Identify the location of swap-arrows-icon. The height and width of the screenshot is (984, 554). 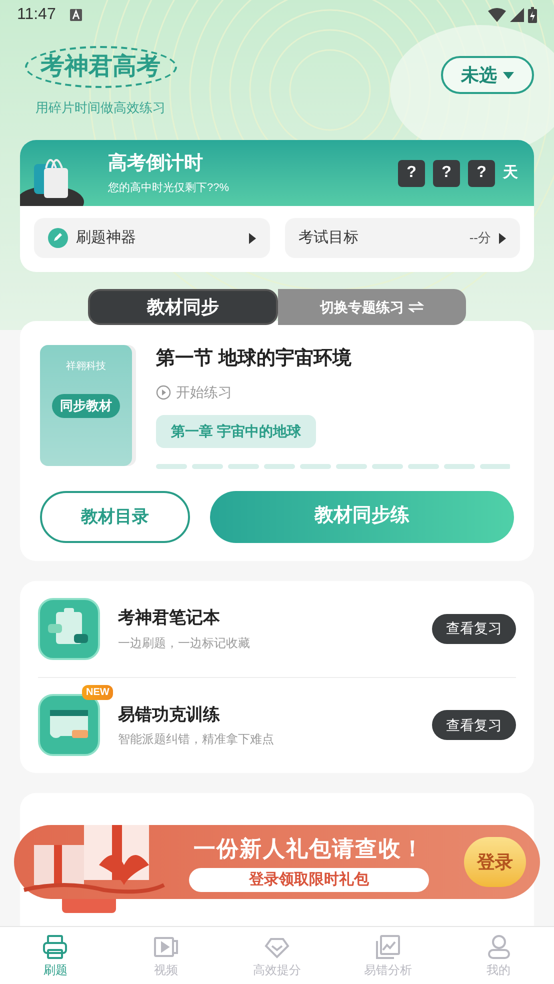
(416, 307).